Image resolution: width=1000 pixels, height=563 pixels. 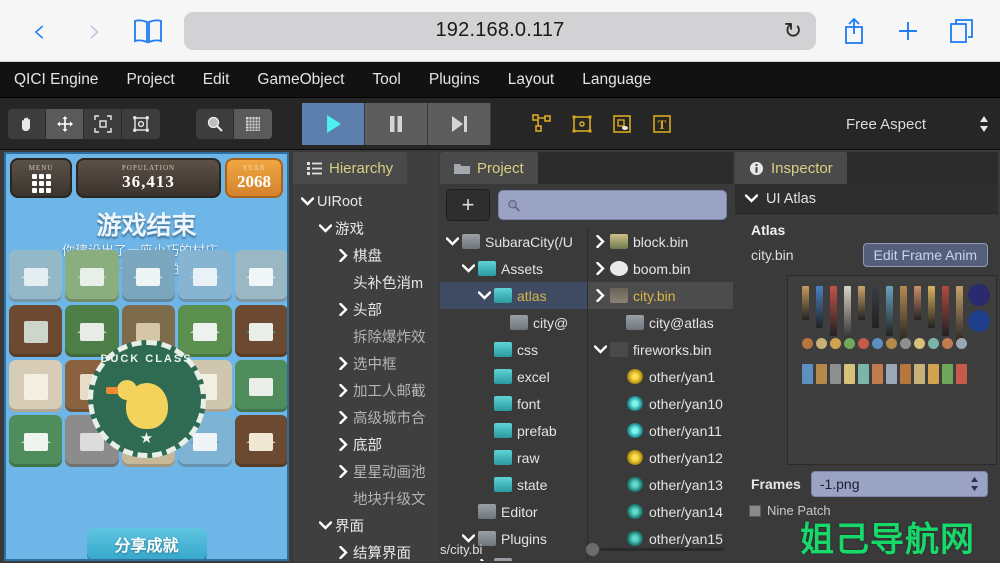 I want to click on hierarchy-node: 头部, so click(x=365, y=309).